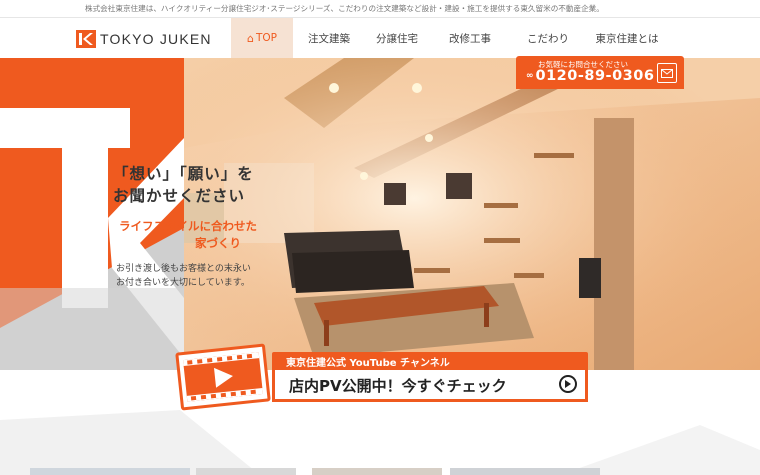  I want to click on phone-link: ∞ 0120-89-0306, so click(590, 76).